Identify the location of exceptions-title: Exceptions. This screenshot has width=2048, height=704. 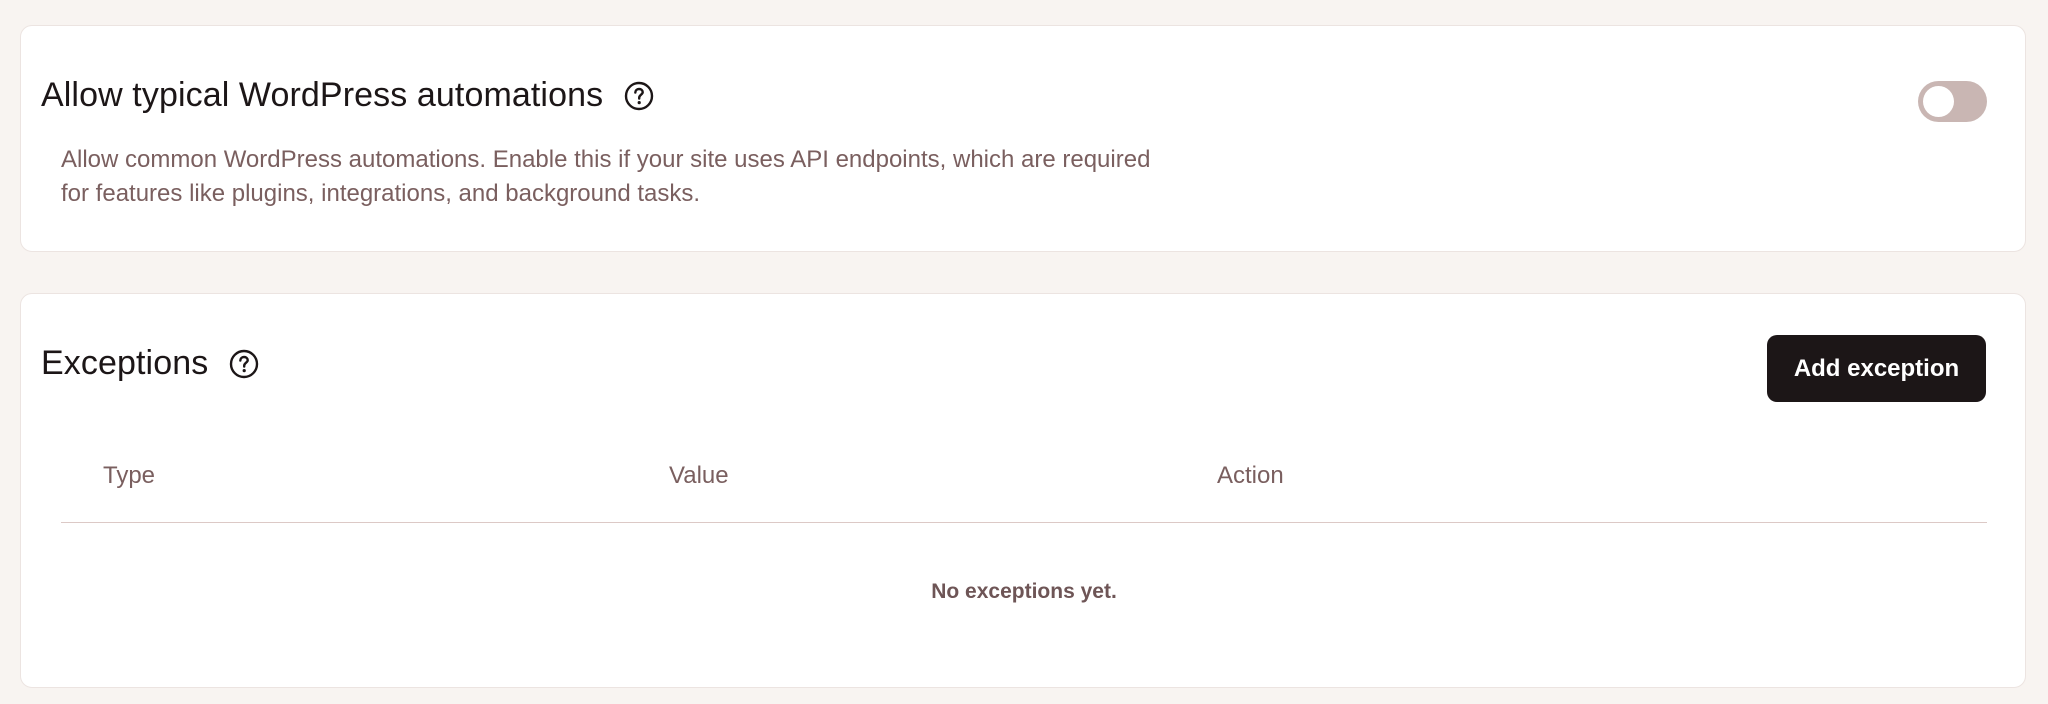
(125, 363).